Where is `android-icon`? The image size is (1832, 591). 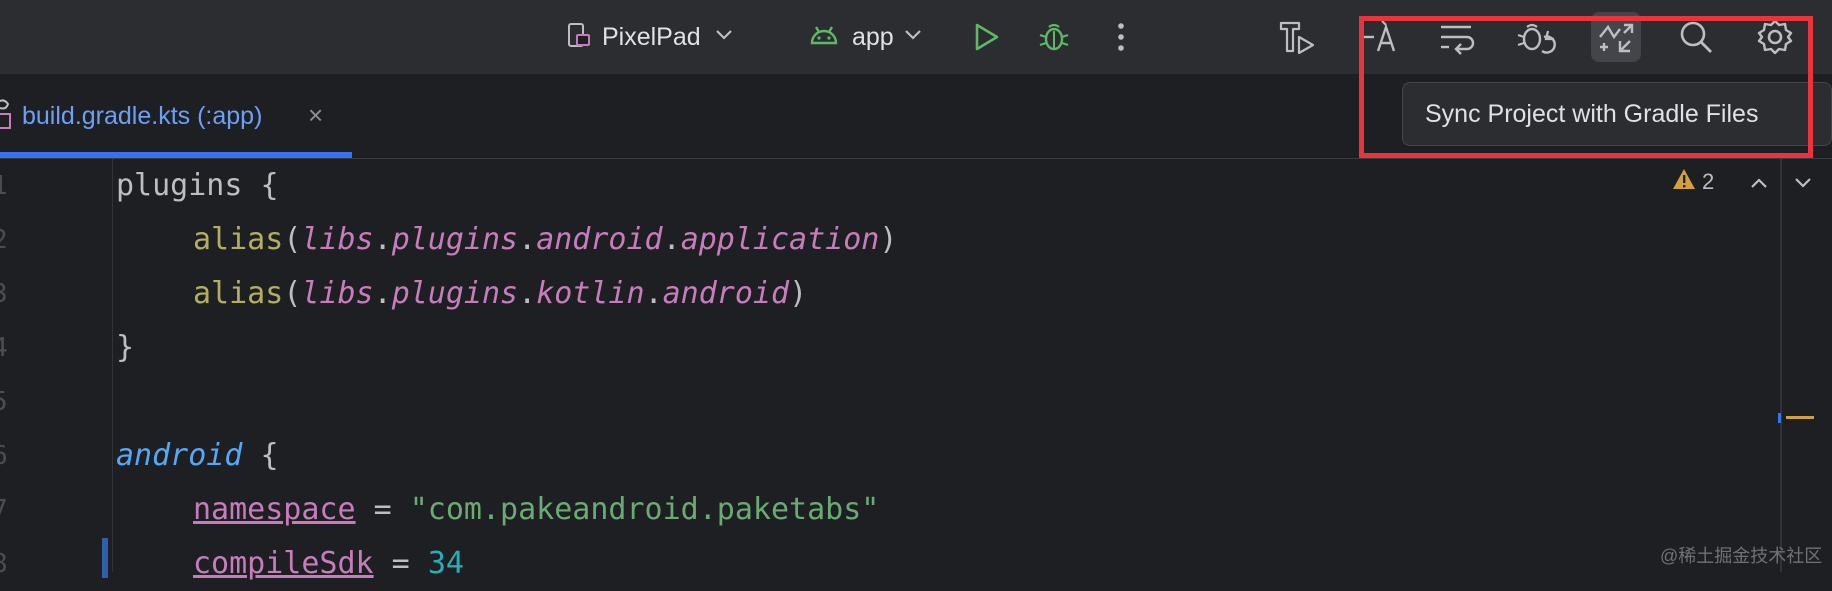
android-icon is located at coordinates (824, 37).